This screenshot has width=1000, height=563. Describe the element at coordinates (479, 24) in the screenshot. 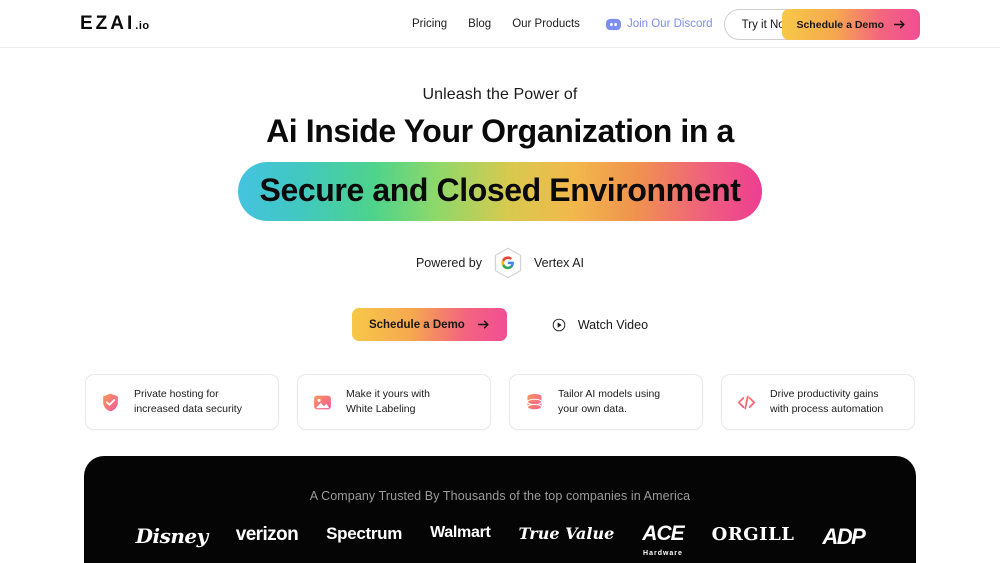

I see `nav-blog: Blog` at that location.